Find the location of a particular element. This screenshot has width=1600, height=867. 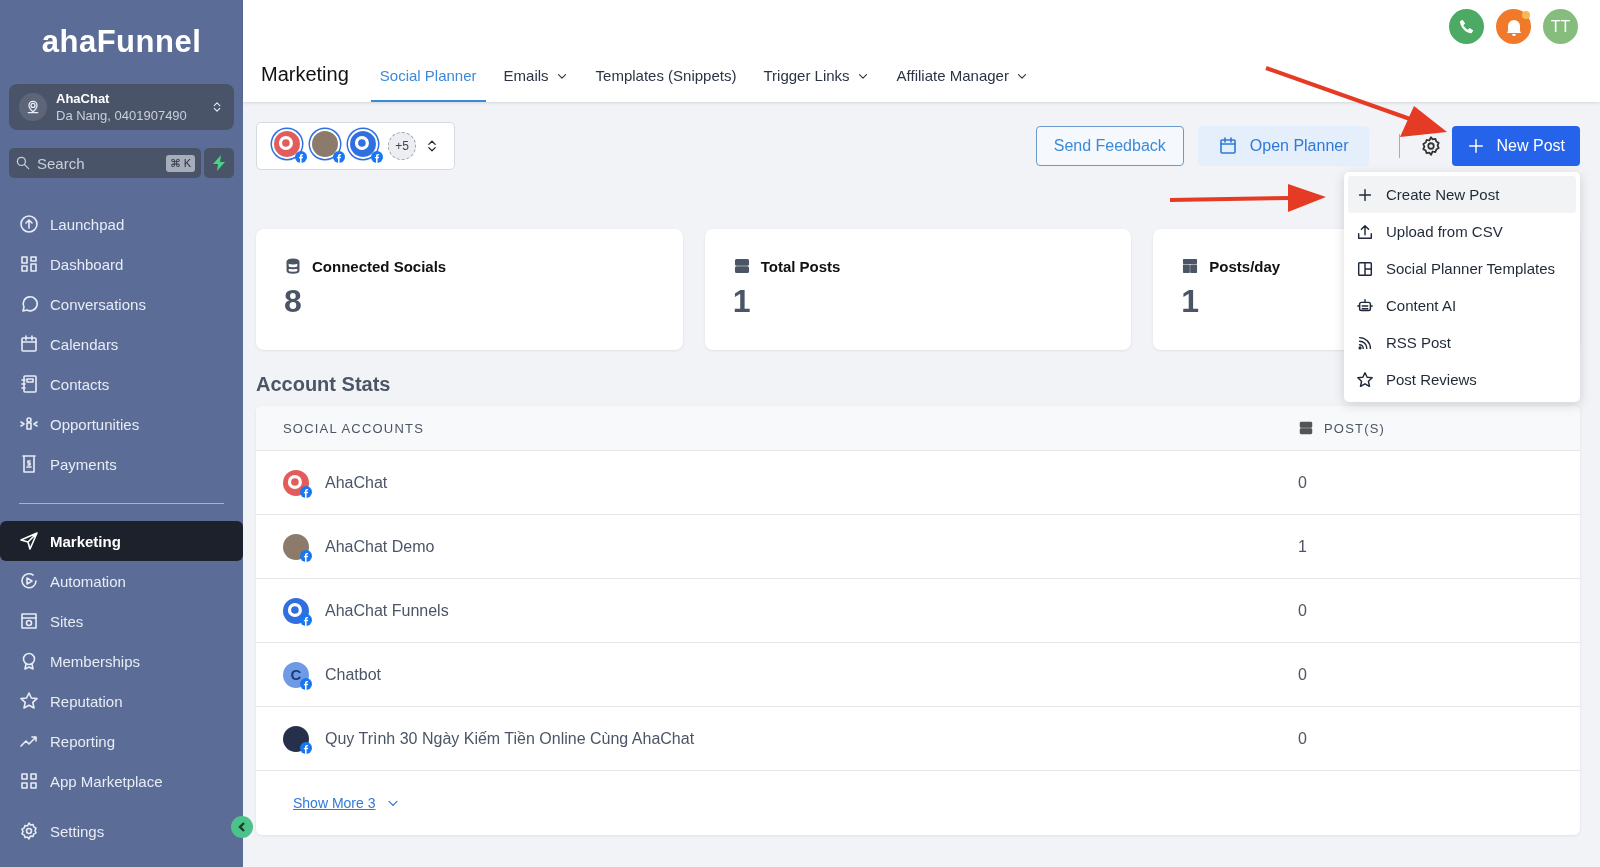

column-header: SOCIAL ACCOUNTS is located at coordinates (354, 428).